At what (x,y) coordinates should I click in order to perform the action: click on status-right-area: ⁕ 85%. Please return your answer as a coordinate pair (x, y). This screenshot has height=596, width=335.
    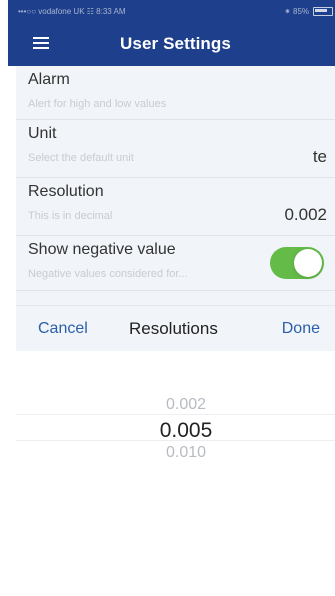
    Looking at the image, I should click on (308, 11).